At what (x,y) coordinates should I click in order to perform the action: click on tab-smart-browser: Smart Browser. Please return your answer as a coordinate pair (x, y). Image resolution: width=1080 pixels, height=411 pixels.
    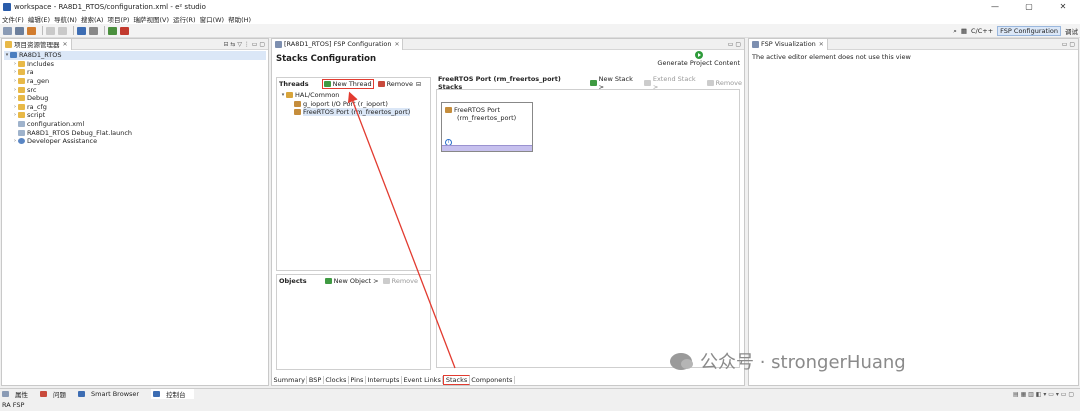
    Looking at the image, I should click on (111, 394).